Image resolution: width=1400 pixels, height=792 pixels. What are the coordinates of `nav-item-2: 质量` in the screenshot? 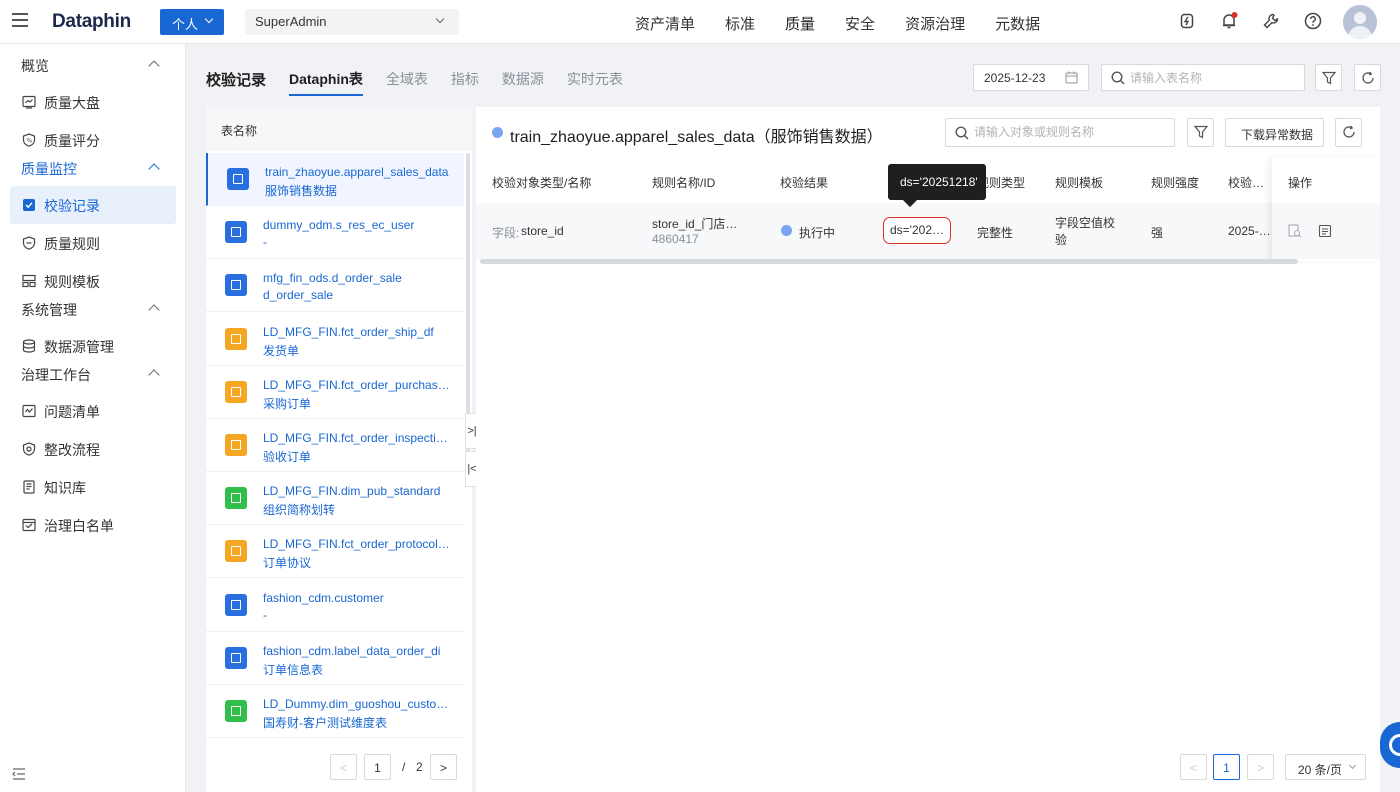 It's located at (800, 22).